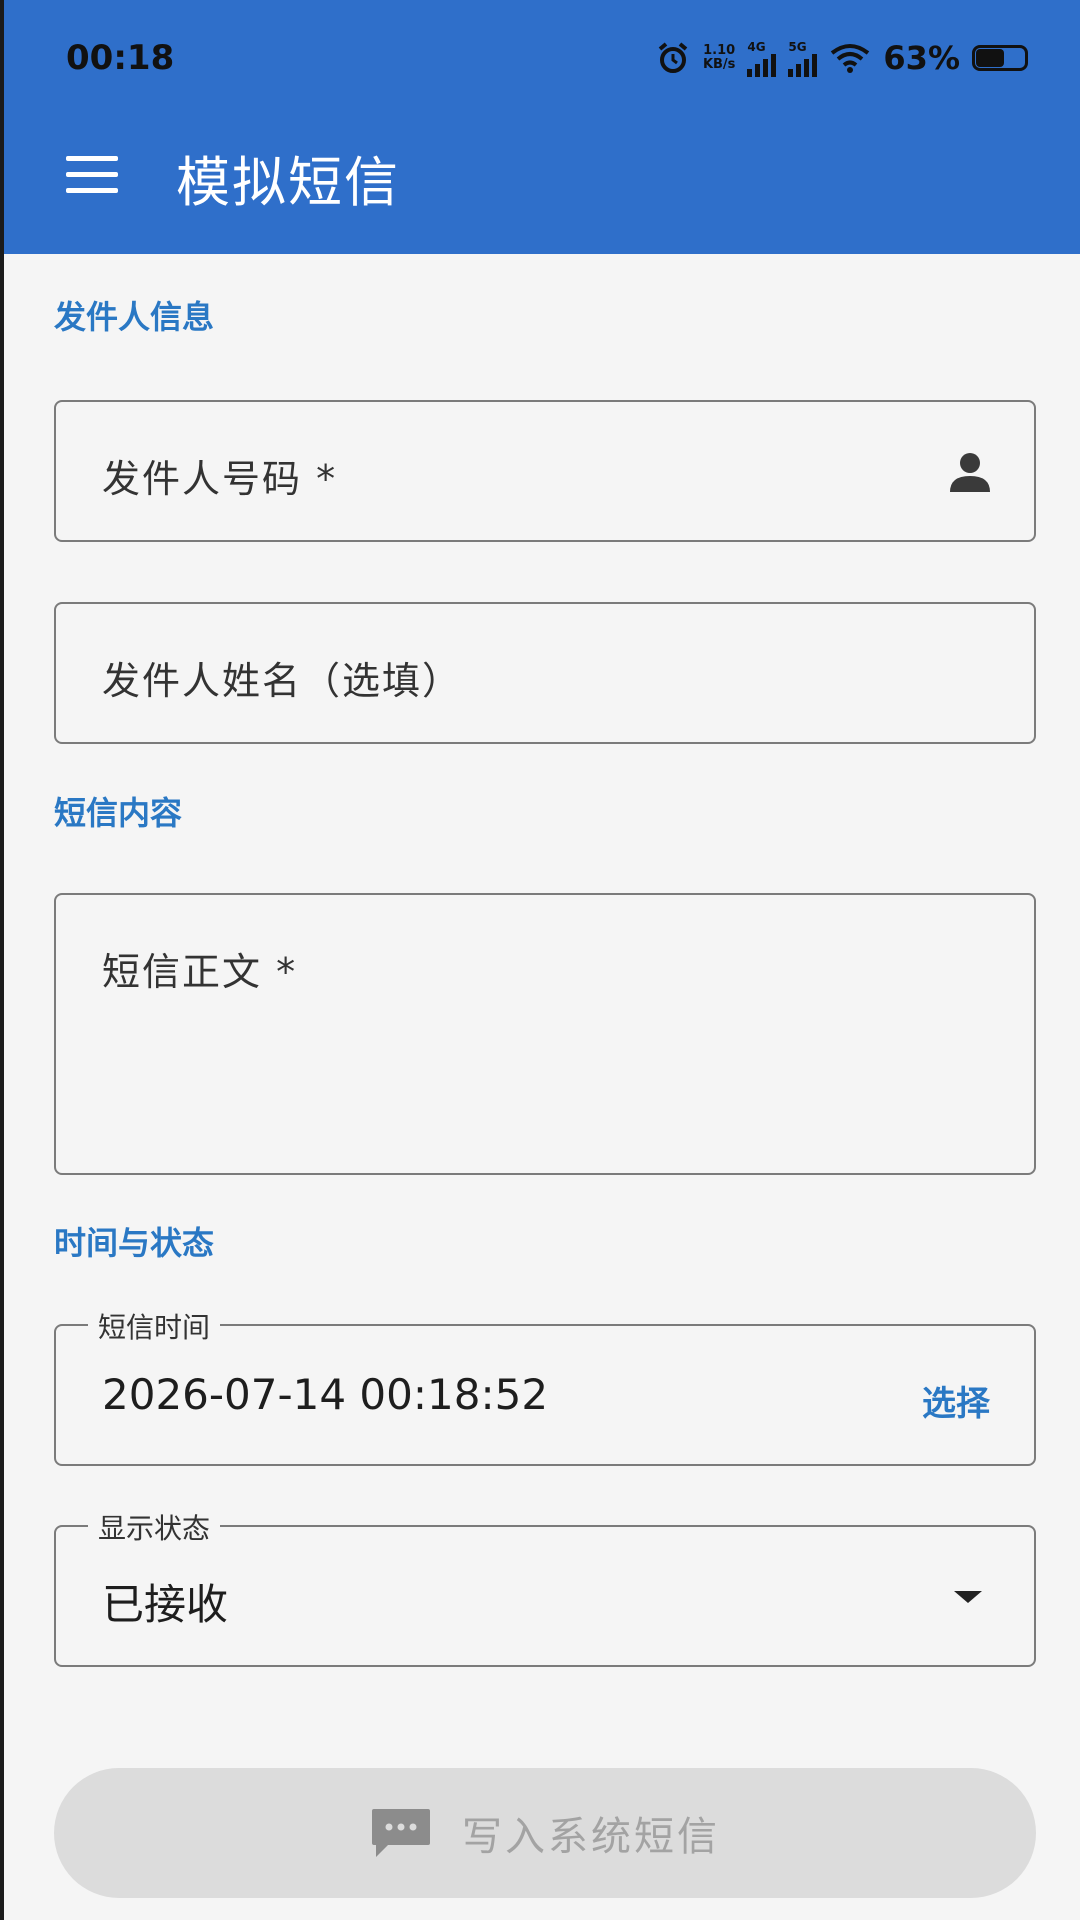 The height and width of the screenshot is (1920, 1080). Describe the element at coordinates (542, 127) in the screenshot. I see `app-bar: 00:18 1.10 KB/s 4G 5G 63% 模拟短信` at that location.